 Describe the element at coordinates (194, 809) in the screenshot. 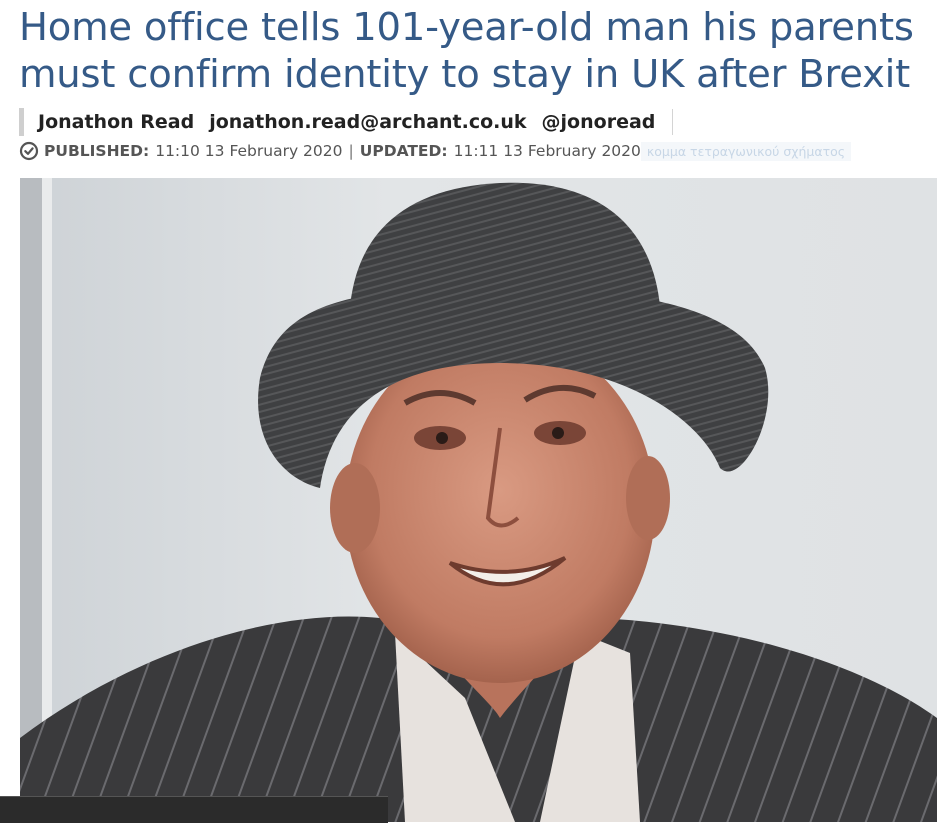

I see `bottom-overlay-bar` at that location.